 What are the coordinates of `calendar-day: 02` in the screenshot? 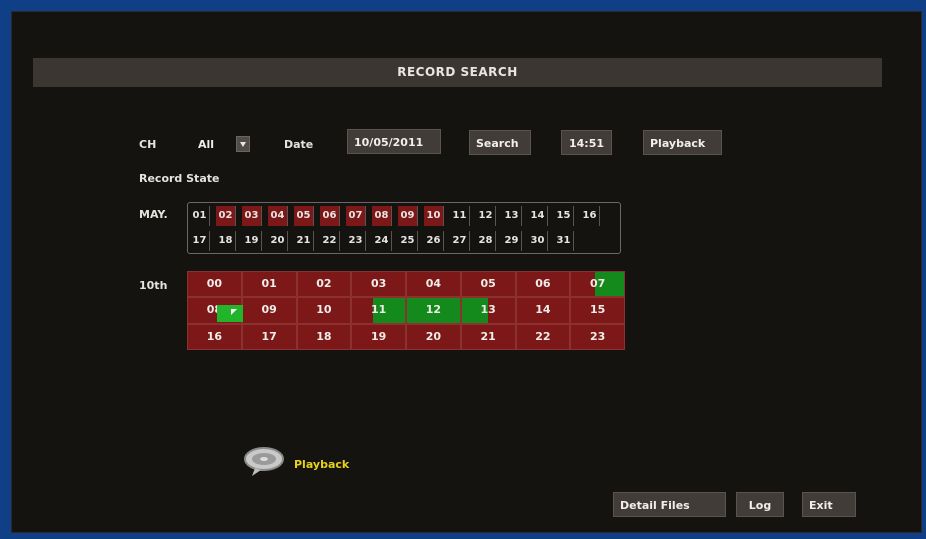 It's located at (226, 216).